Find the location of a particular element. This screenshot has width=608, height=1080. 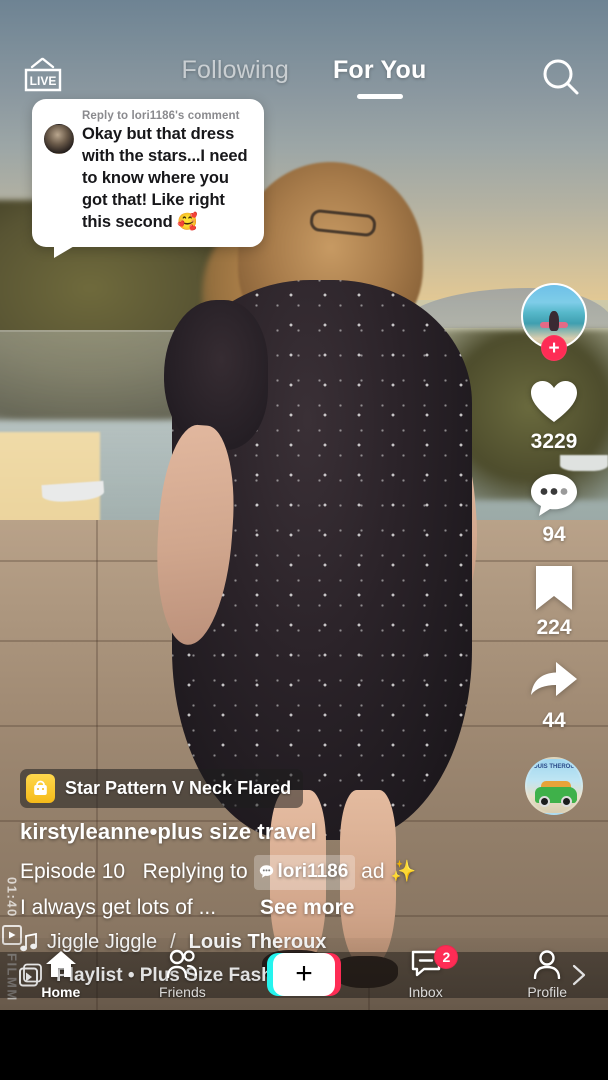

bookmark-icon is located at coordinates (554, 588).